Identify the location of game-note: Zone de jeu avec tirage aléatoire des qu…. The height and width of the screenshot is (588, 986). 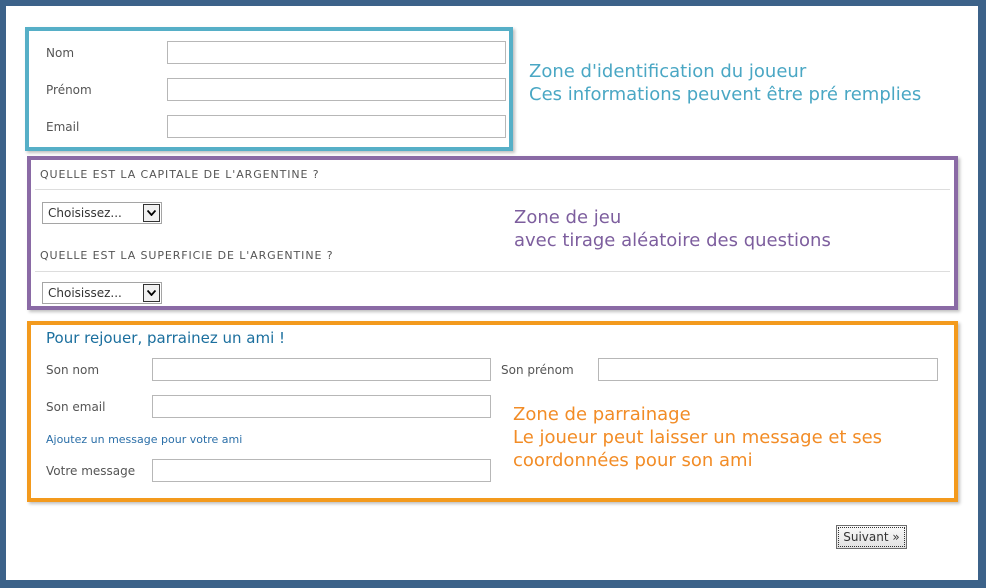
(672, 229).